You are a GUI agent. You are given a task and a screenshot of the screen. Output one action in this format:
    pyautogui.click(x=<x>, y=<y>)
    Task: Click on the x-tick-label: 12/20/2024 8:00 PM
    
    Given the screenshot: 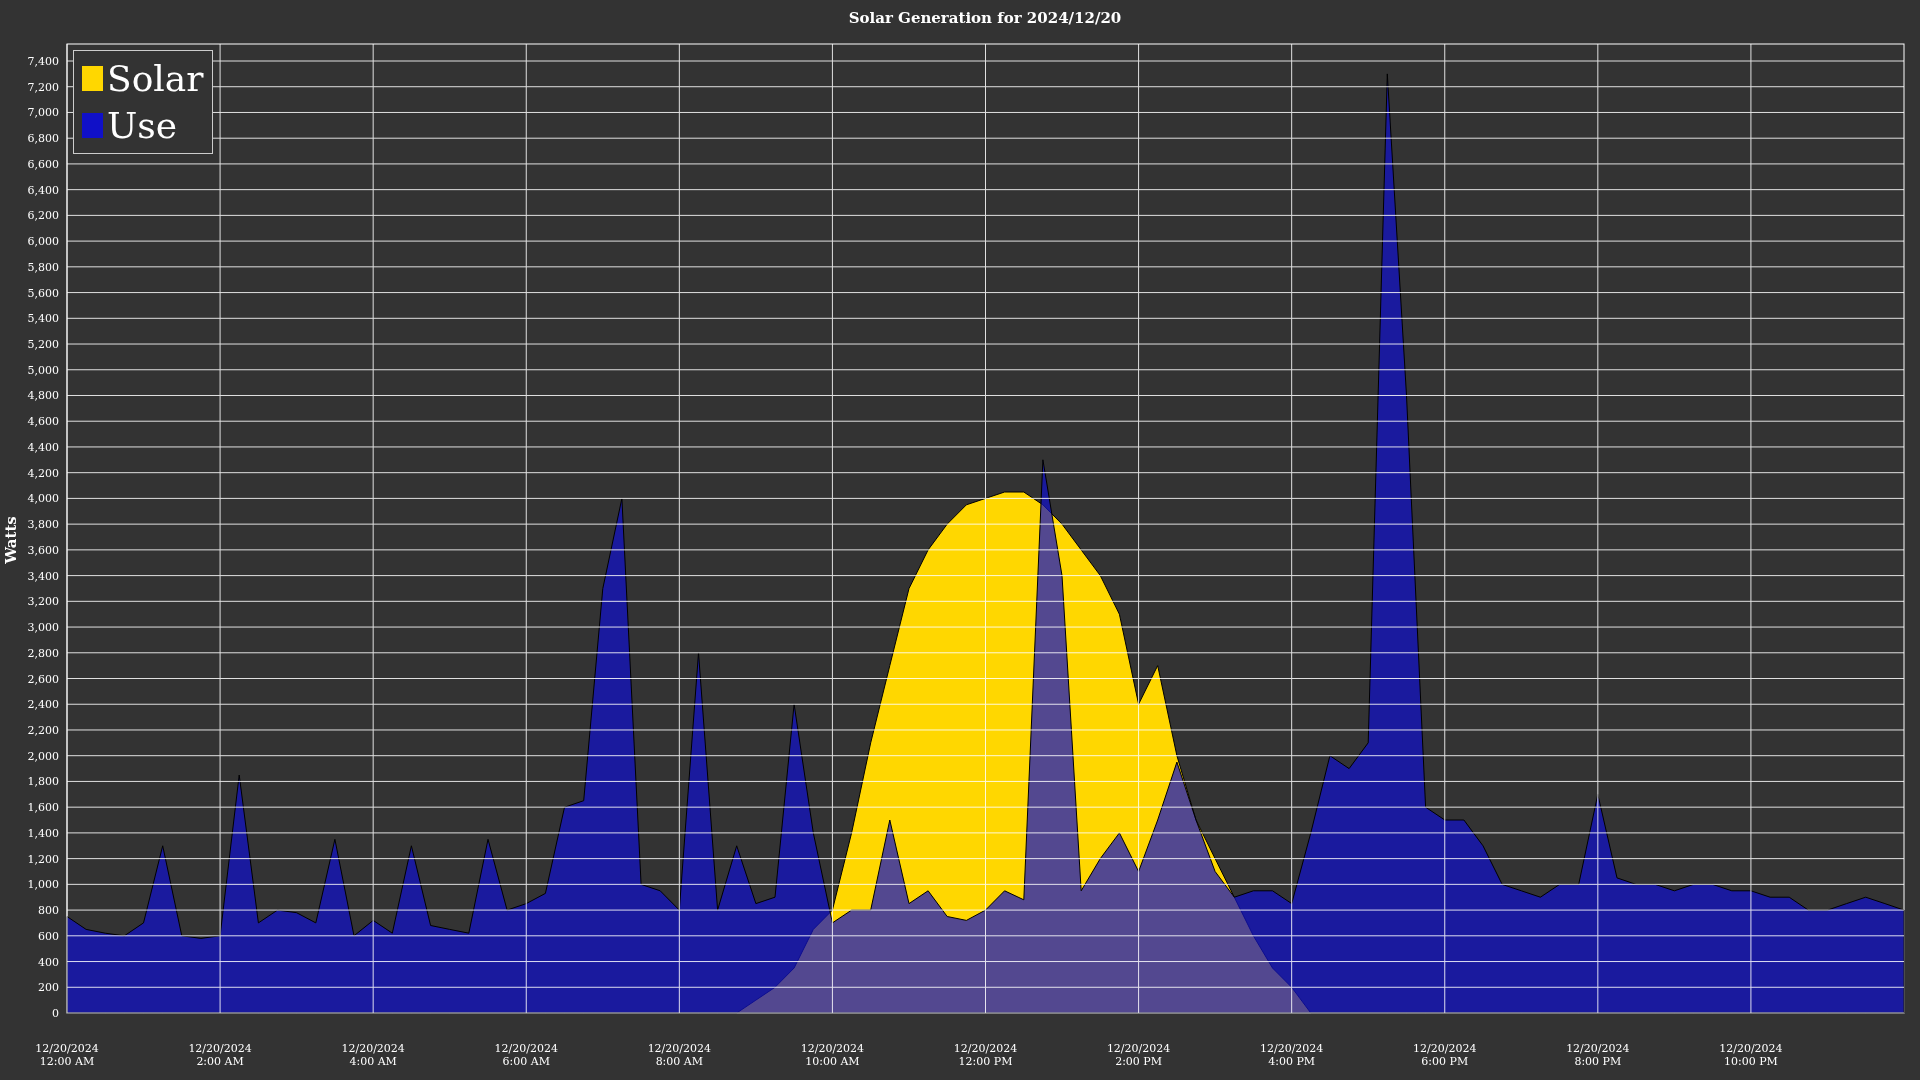 What is the action you would take?
    pyautogui.click(x=1598, y=1055)
    